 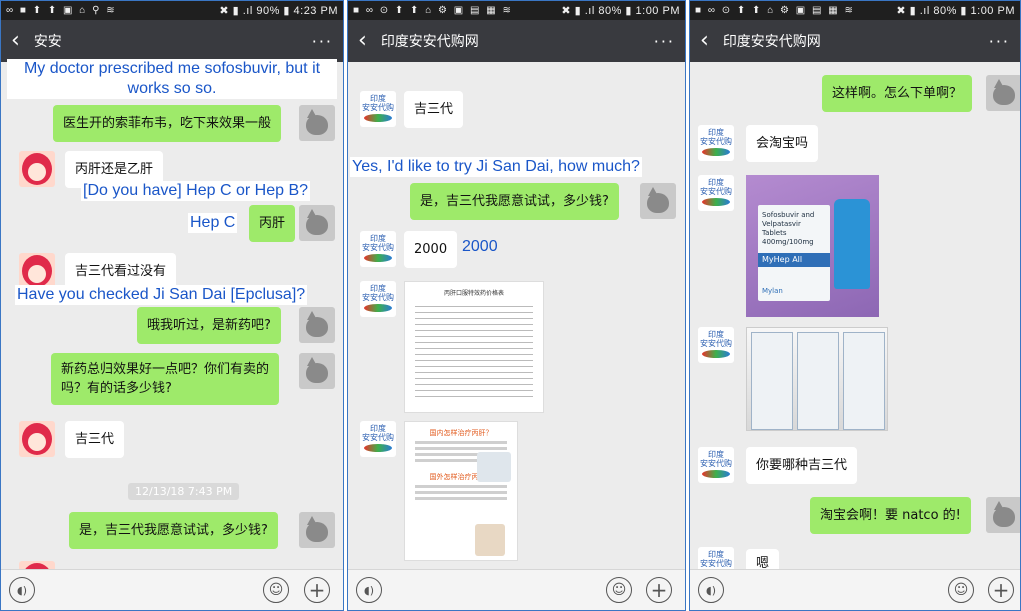 I want to click on image-title: 丙肝口服特效药价格表, so click(x=473, y=293).